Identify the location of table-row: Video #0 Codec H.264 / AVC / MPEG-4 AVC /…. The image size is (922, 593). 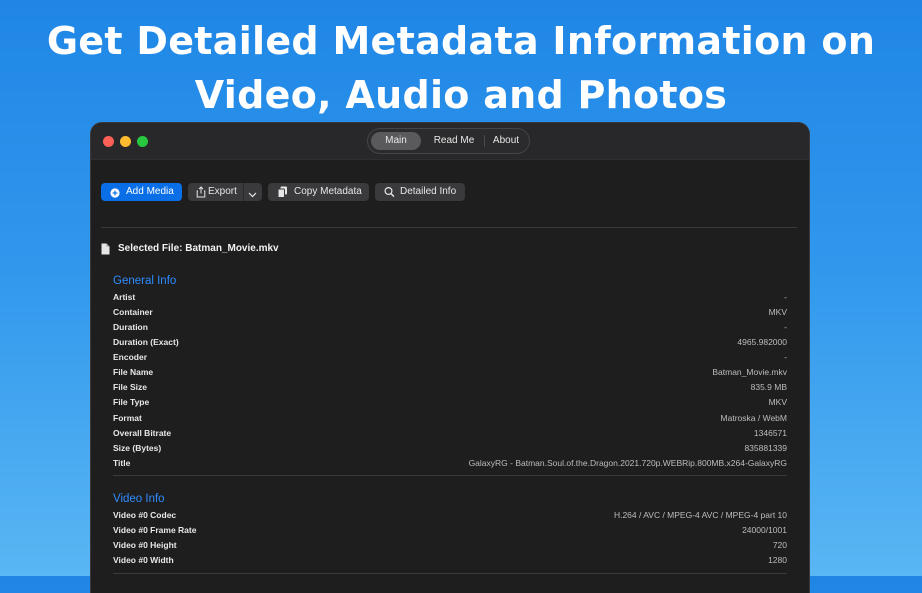
(450, 515).